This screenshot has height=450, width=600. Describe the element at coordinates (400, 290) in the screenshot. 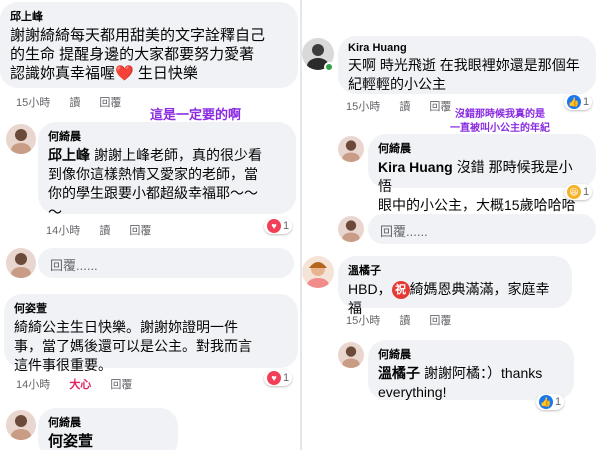

I see `celebrate-sticker-icon: 祝` at that location.